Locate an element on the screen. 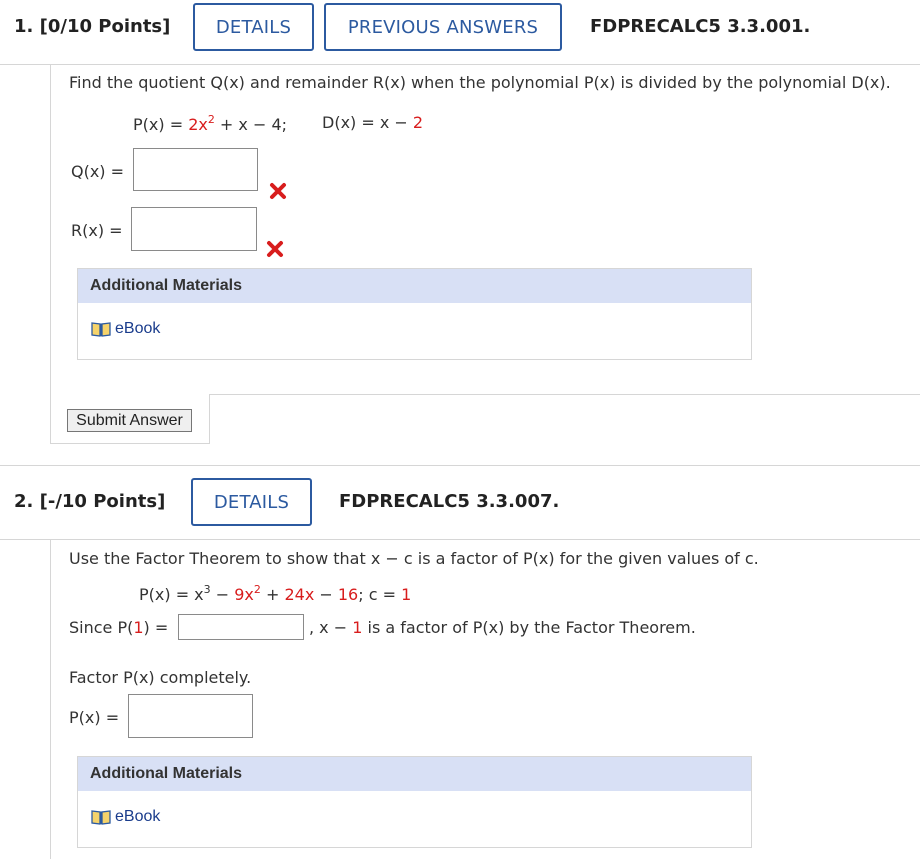 This screenshot has height=859, width=920. q2-additional-materials-panel: Additional Materials is located at coordinates (414, 802).